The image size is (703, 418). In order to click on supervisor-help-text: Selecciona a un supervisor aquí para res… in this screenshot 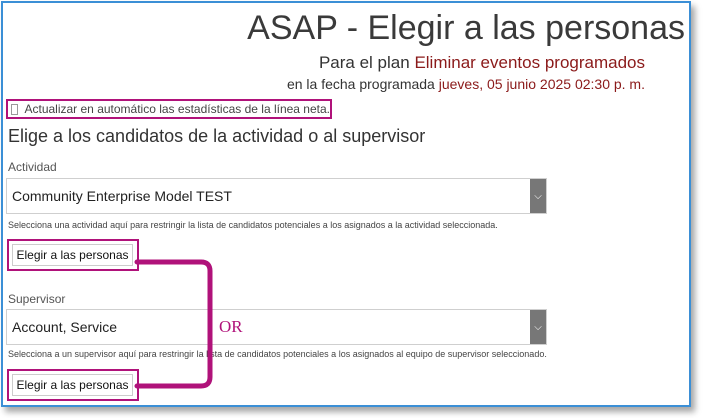, I will do `click(277, 354)`.